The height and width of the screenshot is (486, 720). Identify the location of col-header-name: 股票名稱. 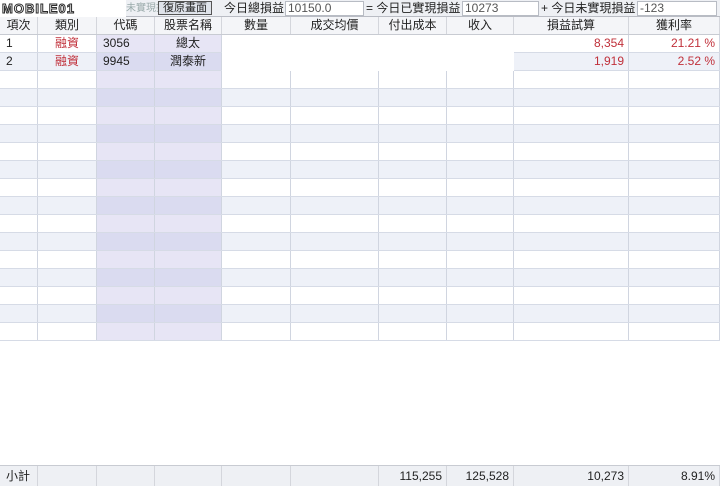
(188, 25).